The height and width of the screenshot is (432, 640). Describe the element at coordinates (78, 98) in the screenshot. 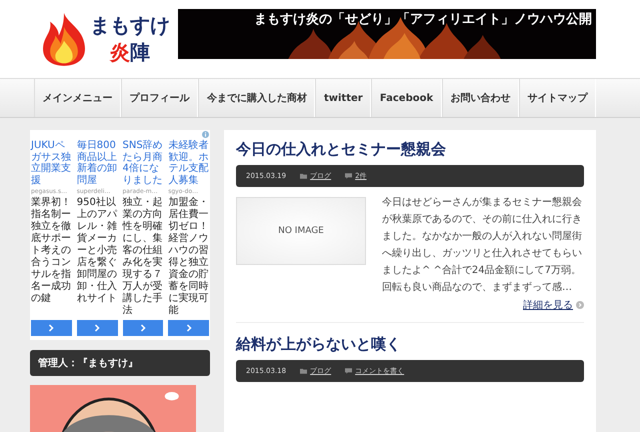

I see `nav-menu-item: メインメニュー` at that location.